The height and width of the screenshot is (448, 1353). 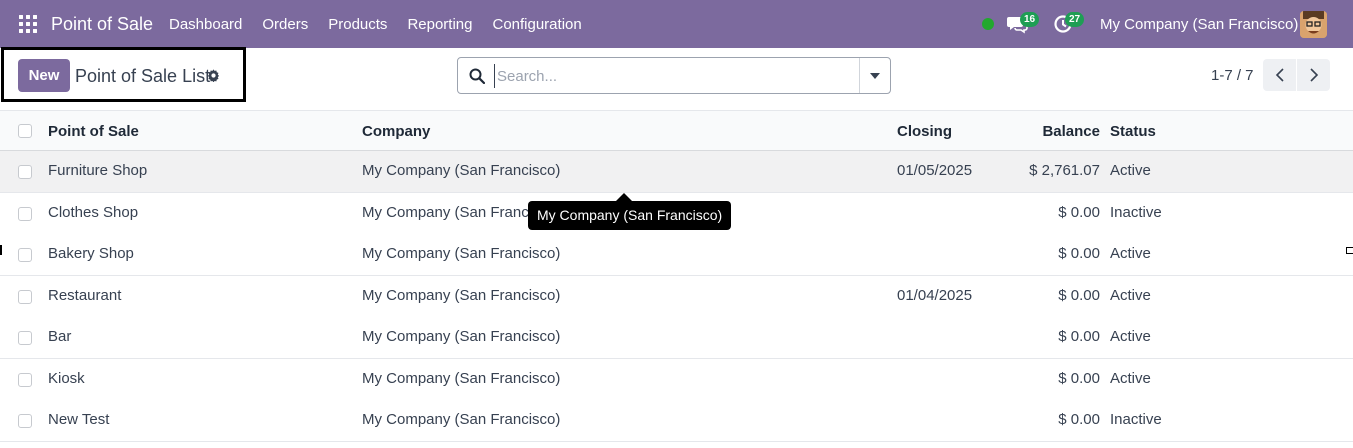 I want to click on cell-name: New Test, so click(x=79, y=419).